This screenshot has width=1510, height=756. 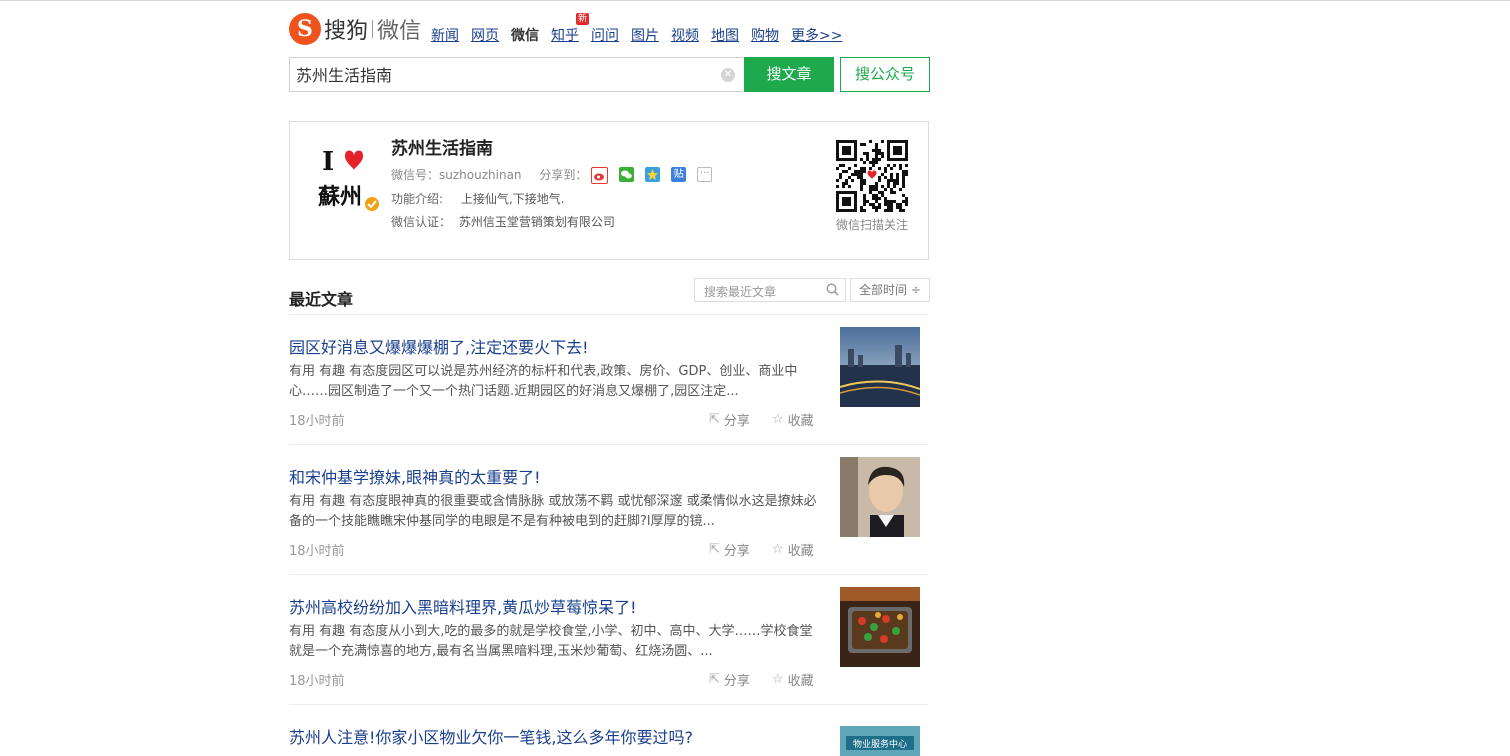 What do you see at coordinates (480, 175) in the screenshot?
I see `wechat-id: suzhouzhinan` at bounding box center [480, 175].